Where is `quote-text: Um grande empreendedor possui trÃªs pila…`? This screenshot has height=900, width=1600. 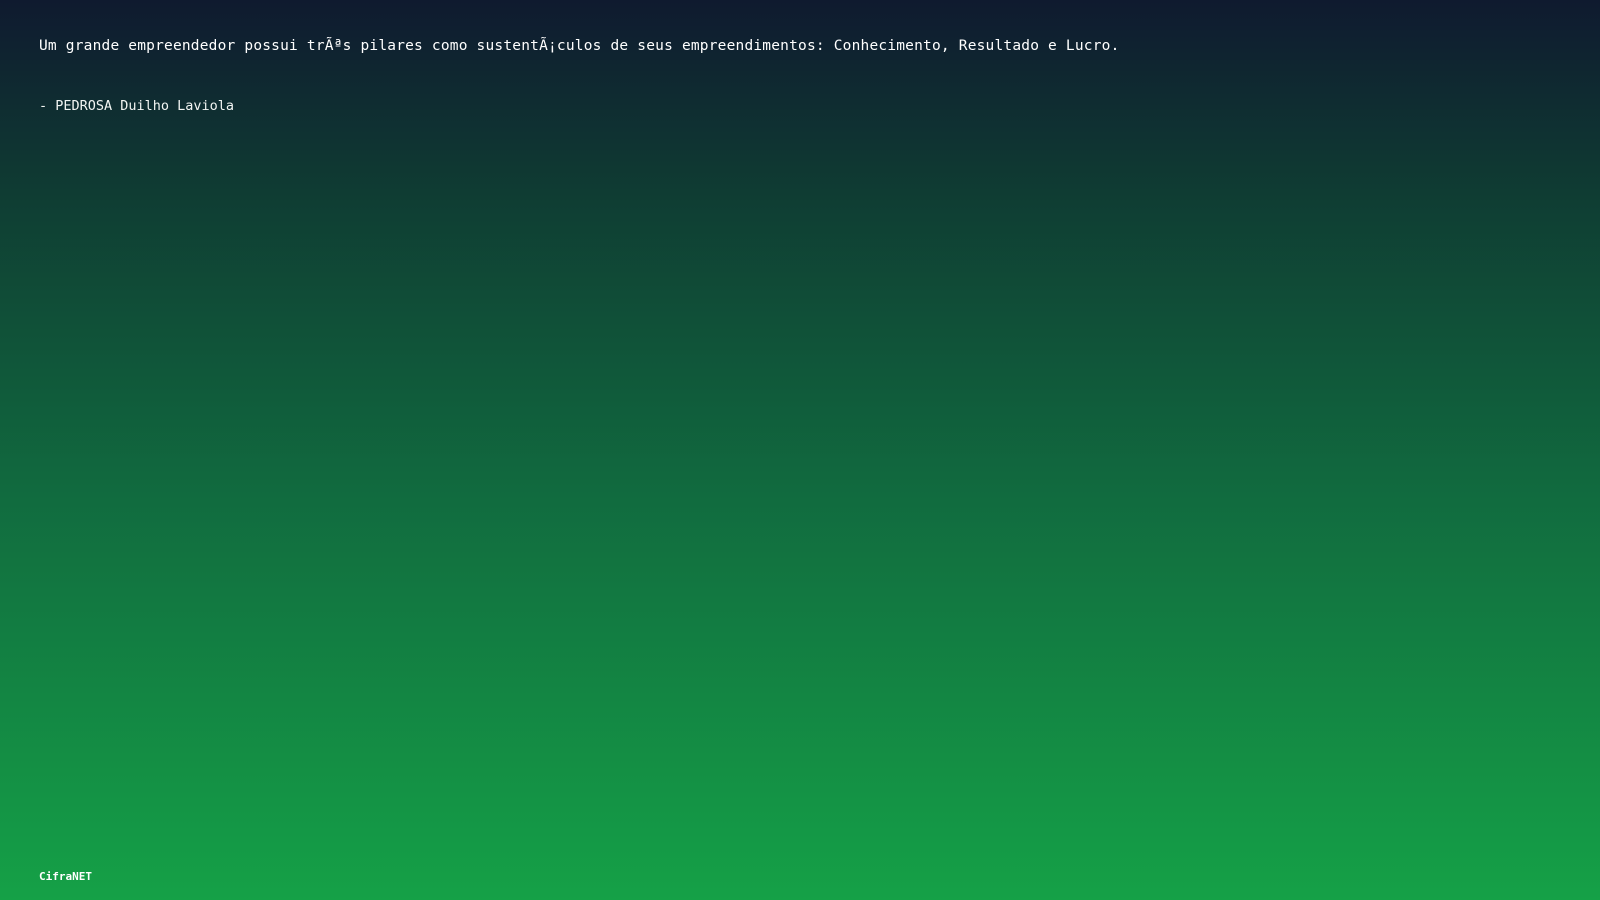
quote-text: Um grande empreendedor possui trÃªs pila… is located at coordinates (579, 46).